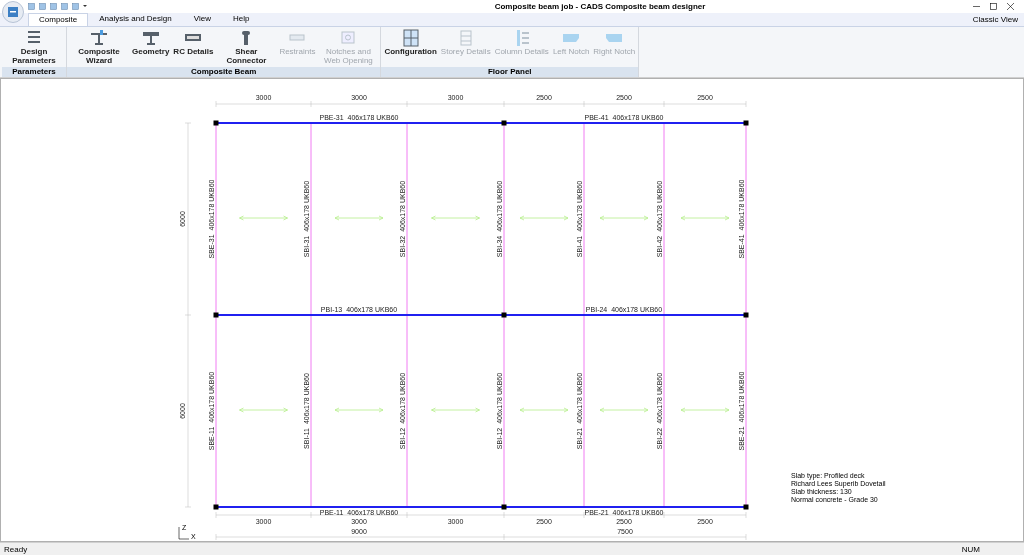 The height and width of the screenshot is (555, 1024). Describe the element at coordinates (970, 549) in the screenshot. I see `num-lock-indicator: NUM` at that location.